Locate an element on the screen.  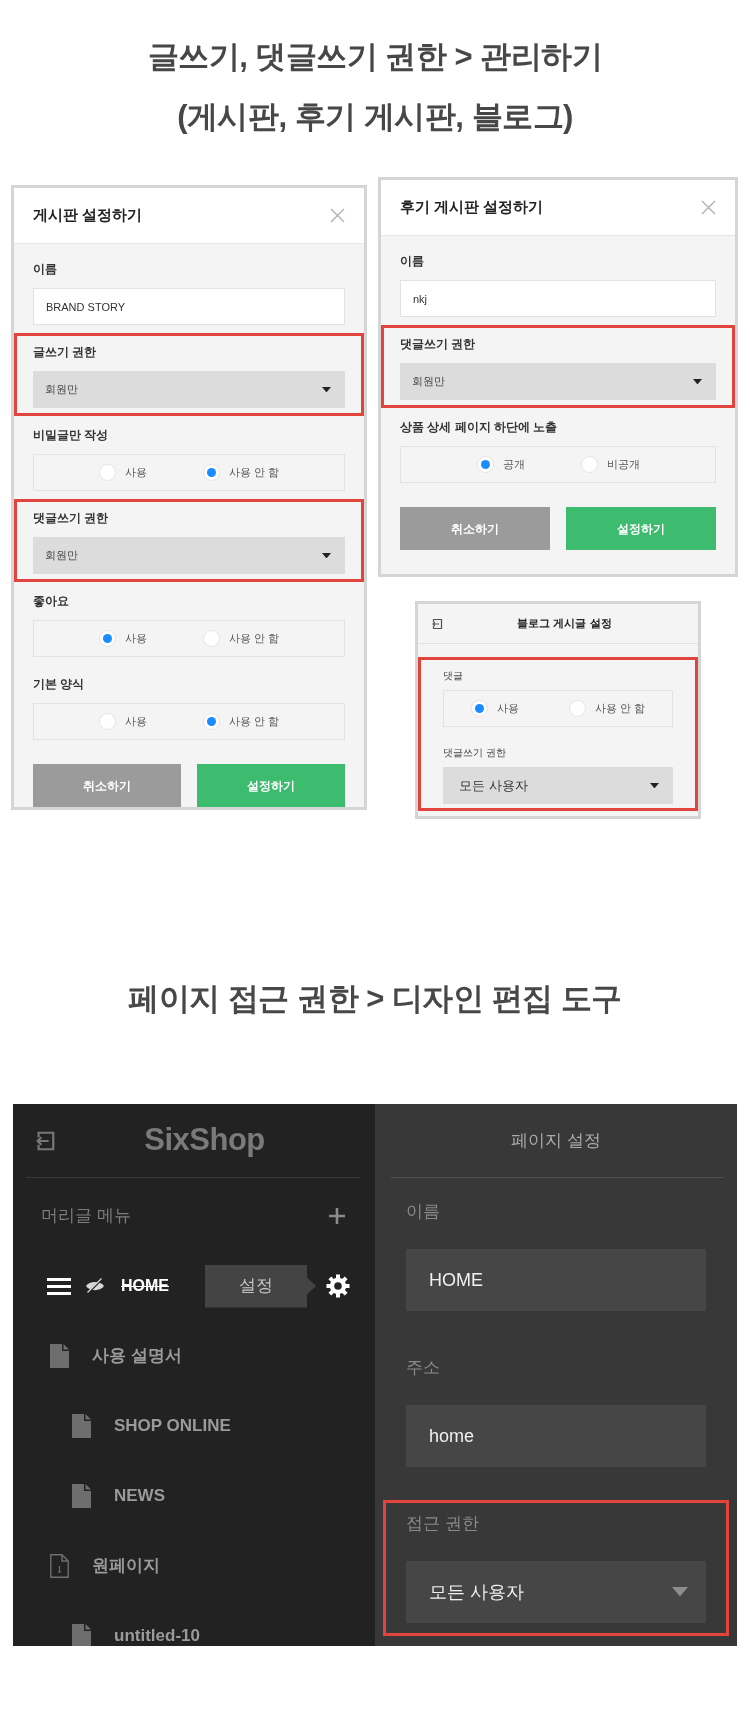
page-heading: 페이지 접근 권한 > 디자인 편집 도구 is located at coordinates (375, 999).